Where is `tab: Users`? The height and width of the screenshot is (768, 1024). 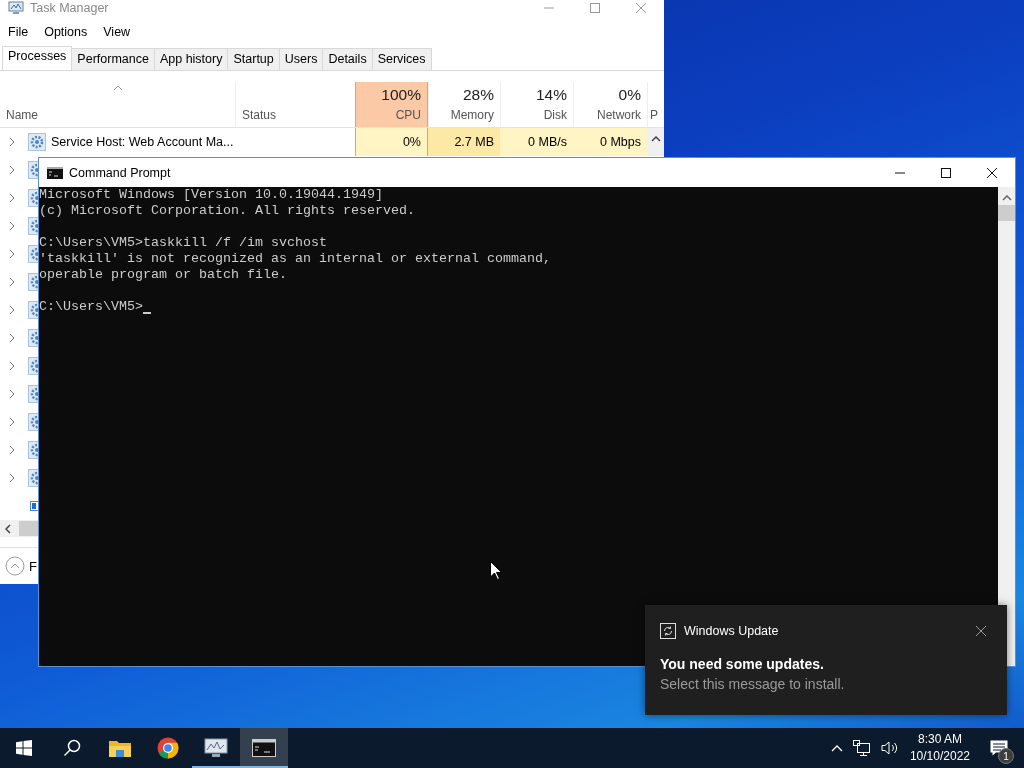
tab: Users is located at coordinates (301, 59).